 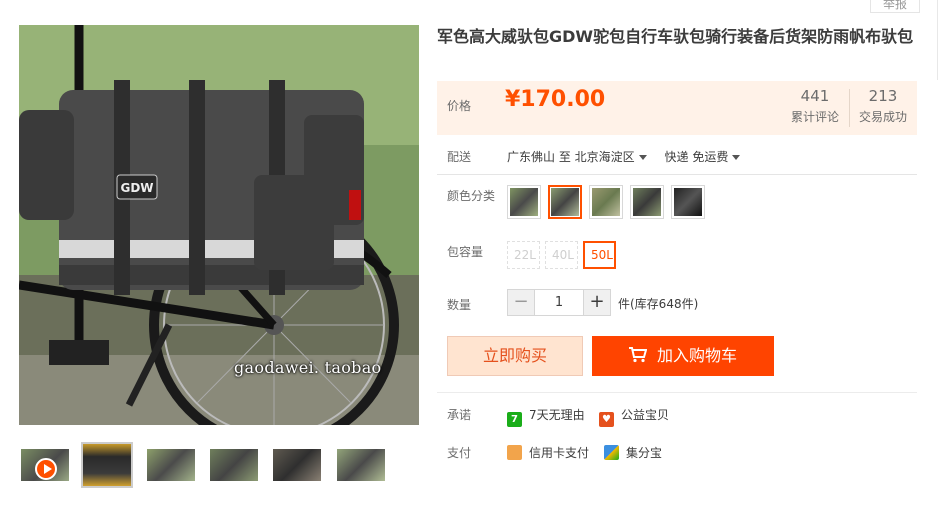 I want to click on thumbnail-strip, so click(x=219, y=465).